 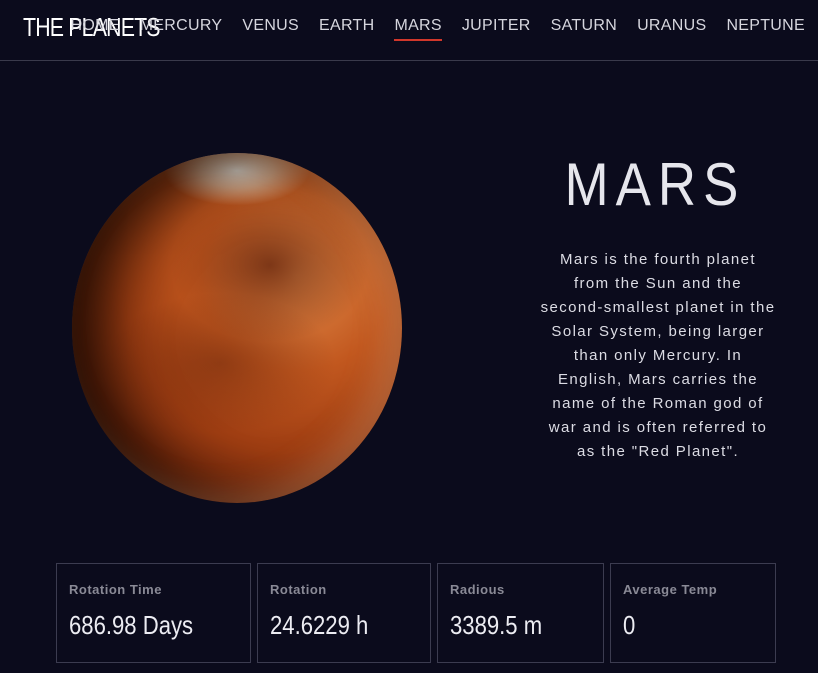 What do you see at coordinates (671, 28) in the screenshot?
I see `nav-item-uranus: URANUS` at bounding box center [671, 28].